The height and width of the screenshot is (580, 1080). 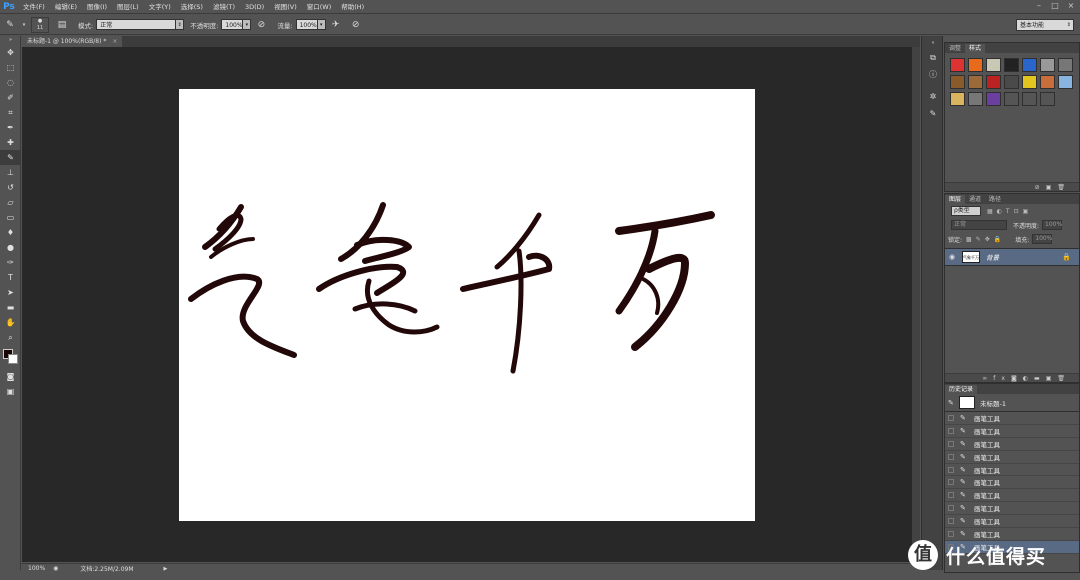 What do you see at coordinates (1052, 378) in the screenshot?
I see `new-layer-icon: ▣` at bounding box center [1052, 378].